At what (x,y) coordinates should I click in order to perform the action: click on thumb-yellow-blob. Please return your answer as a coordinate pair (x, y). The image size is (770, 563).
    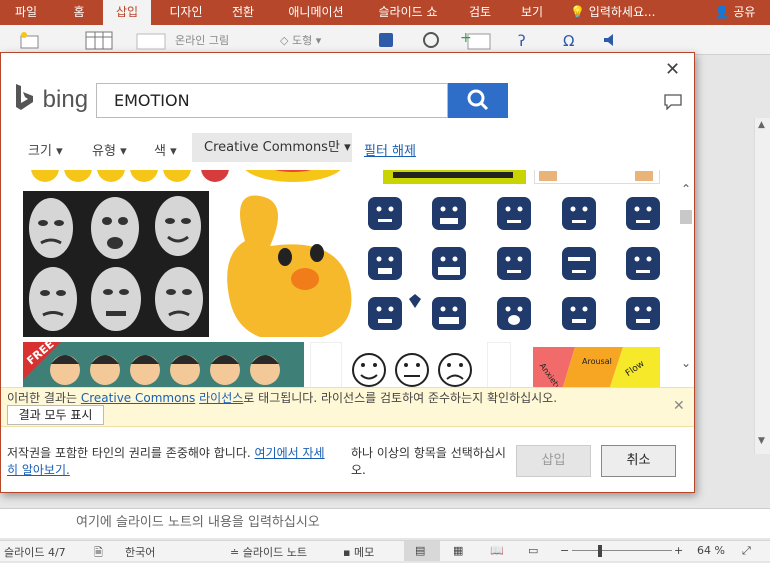
    Looking at the image, I should click on (288, 264).